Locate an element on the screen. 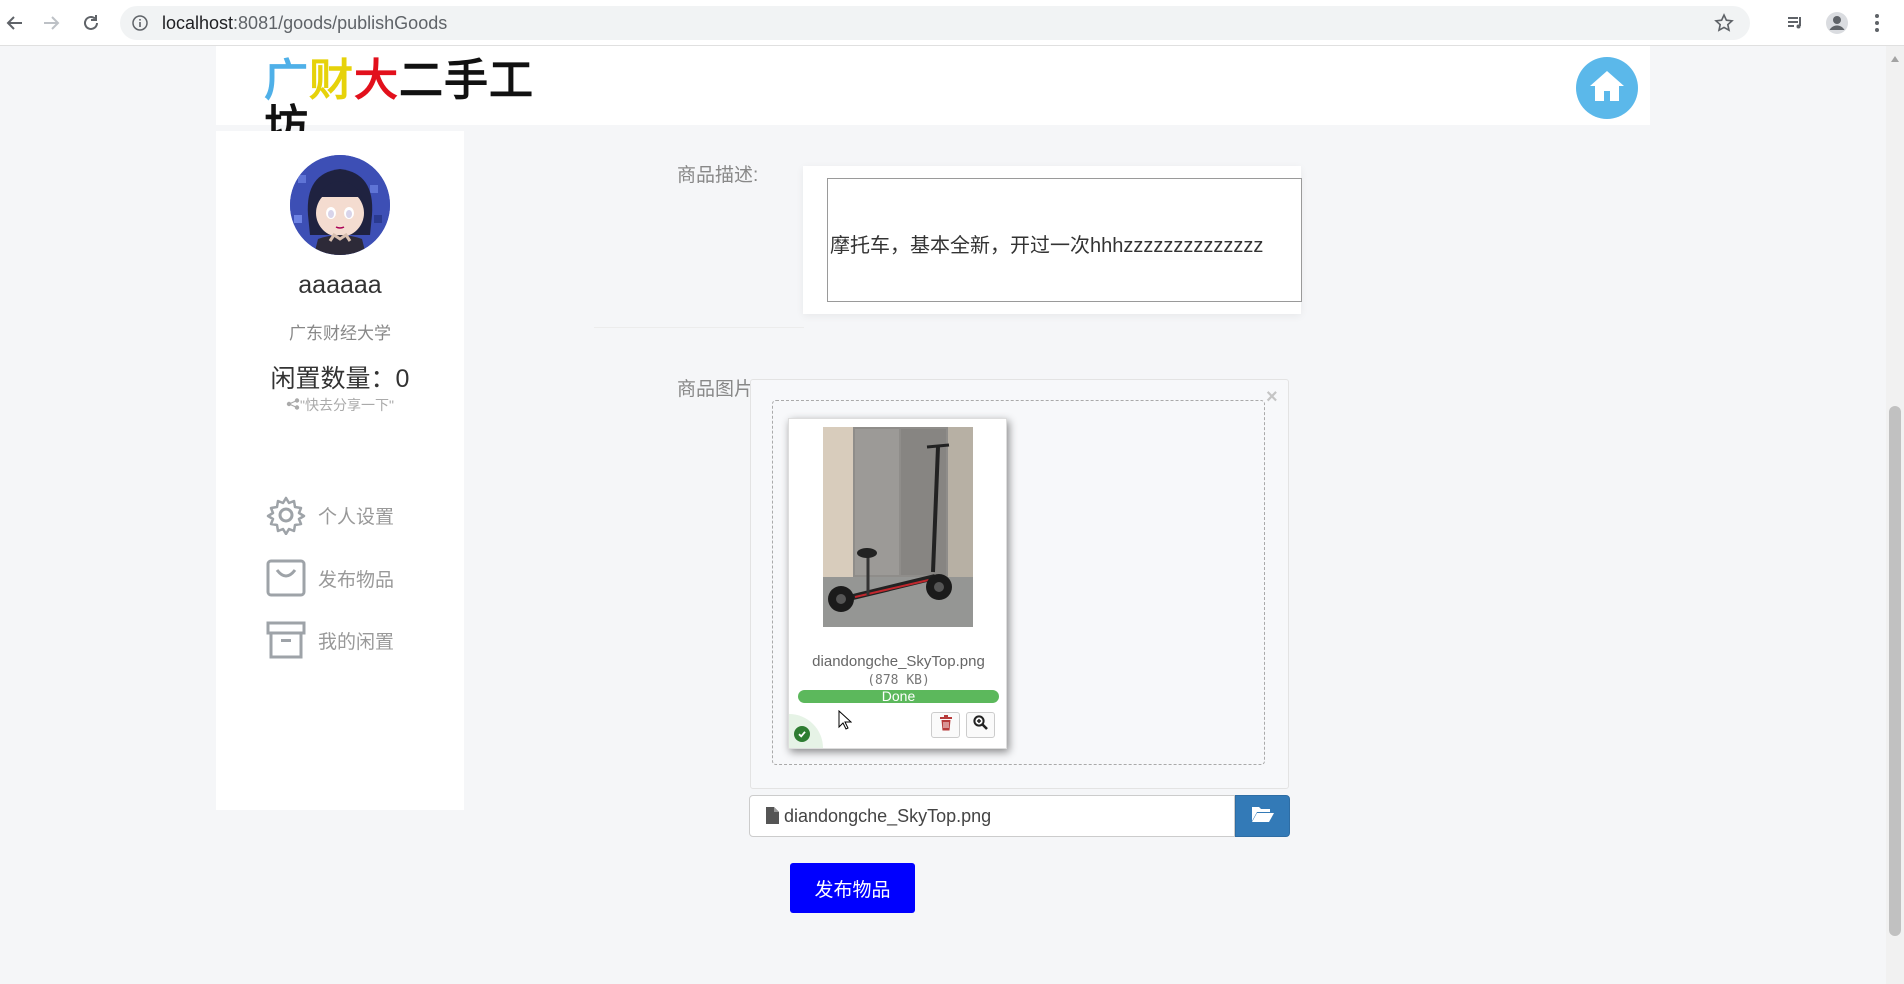  home-button is located at coordinates (1607, 88).